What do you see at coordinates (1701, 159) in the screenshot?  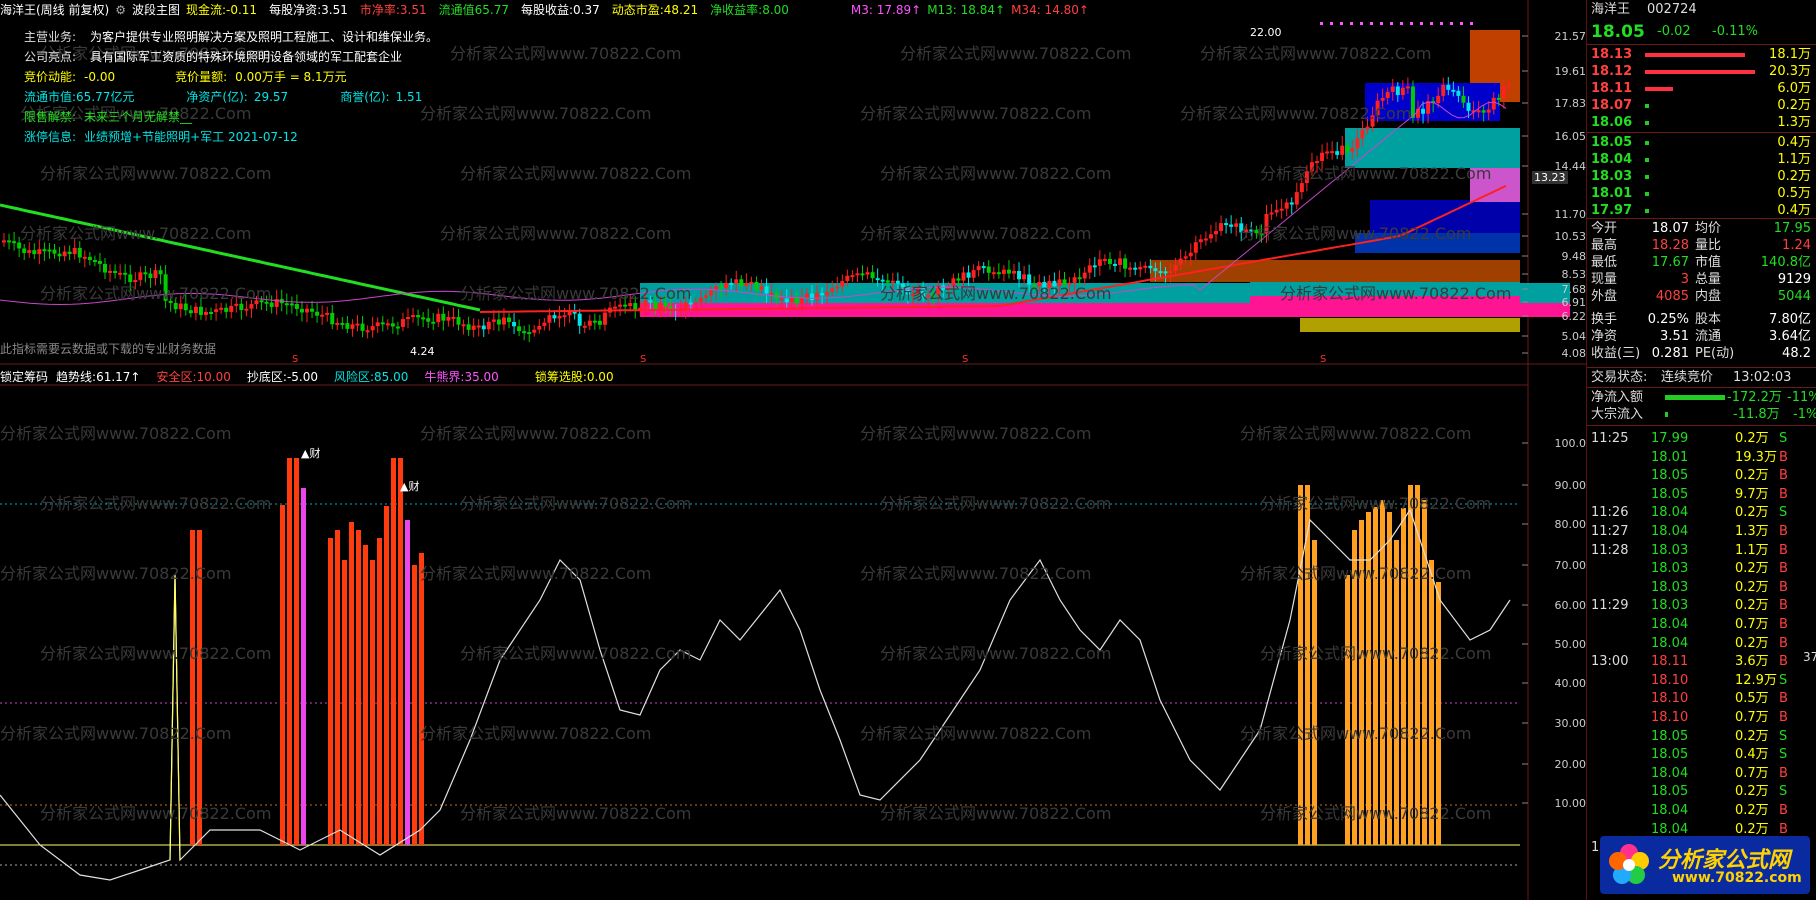 I see `bid-row: 18.04 1.1万` at bounding box center [1701, 159].